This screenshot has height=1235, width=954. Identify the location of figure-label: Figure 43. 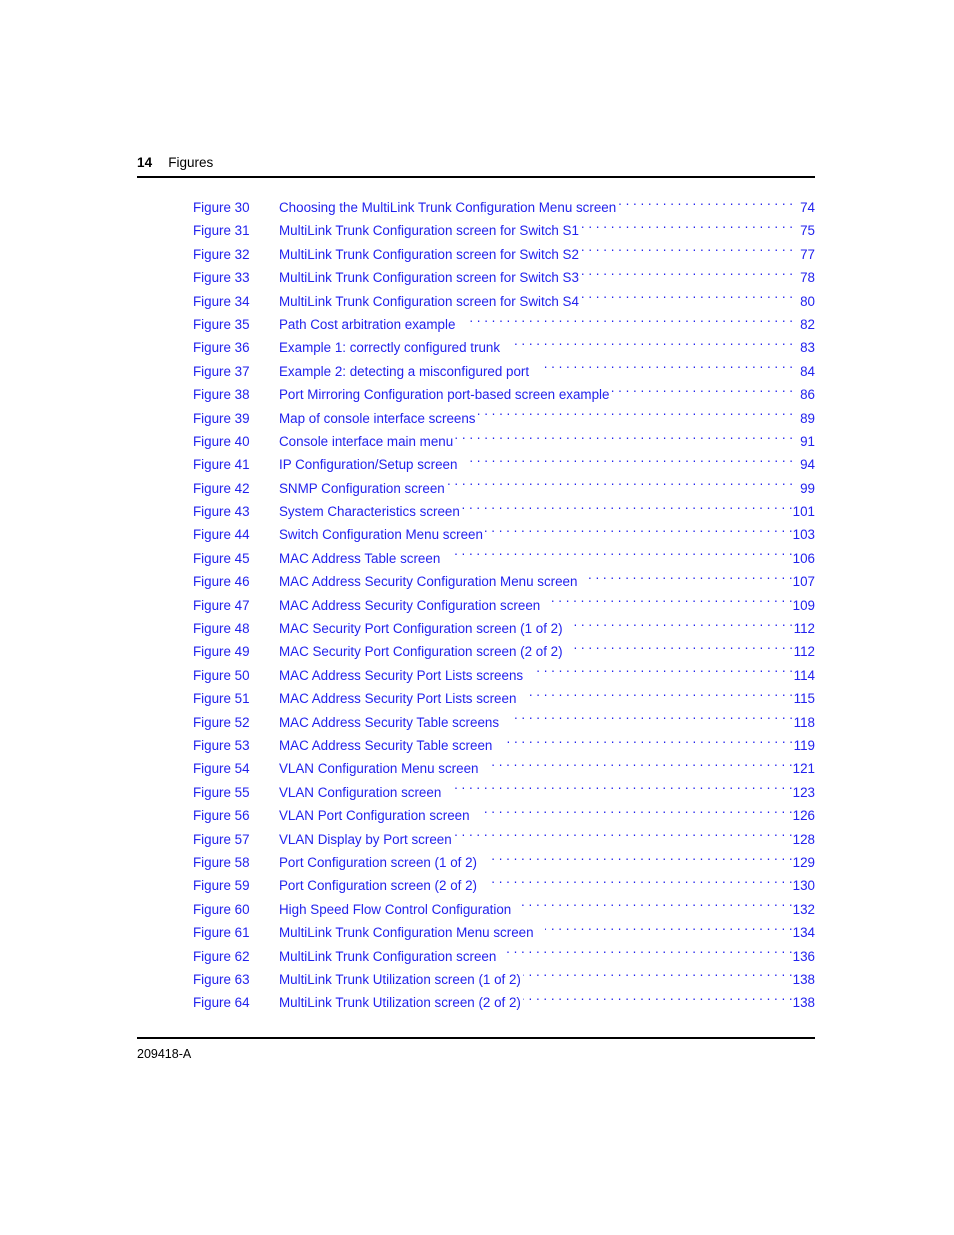
(221, 512).